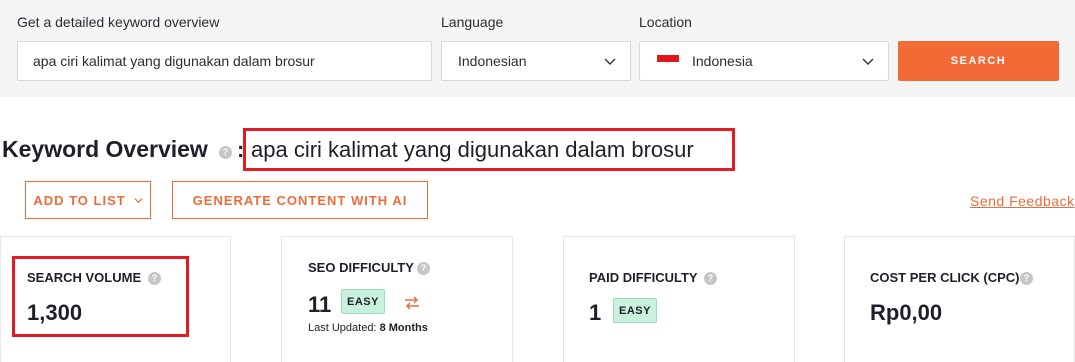 The height and width of the screenshot is (362, 1075). Describe the element at coordinates (679, 299) in the screenshot. I see `paid-difficulty-card: PAID DIFFICULTY ? 1 EASY` at that location.